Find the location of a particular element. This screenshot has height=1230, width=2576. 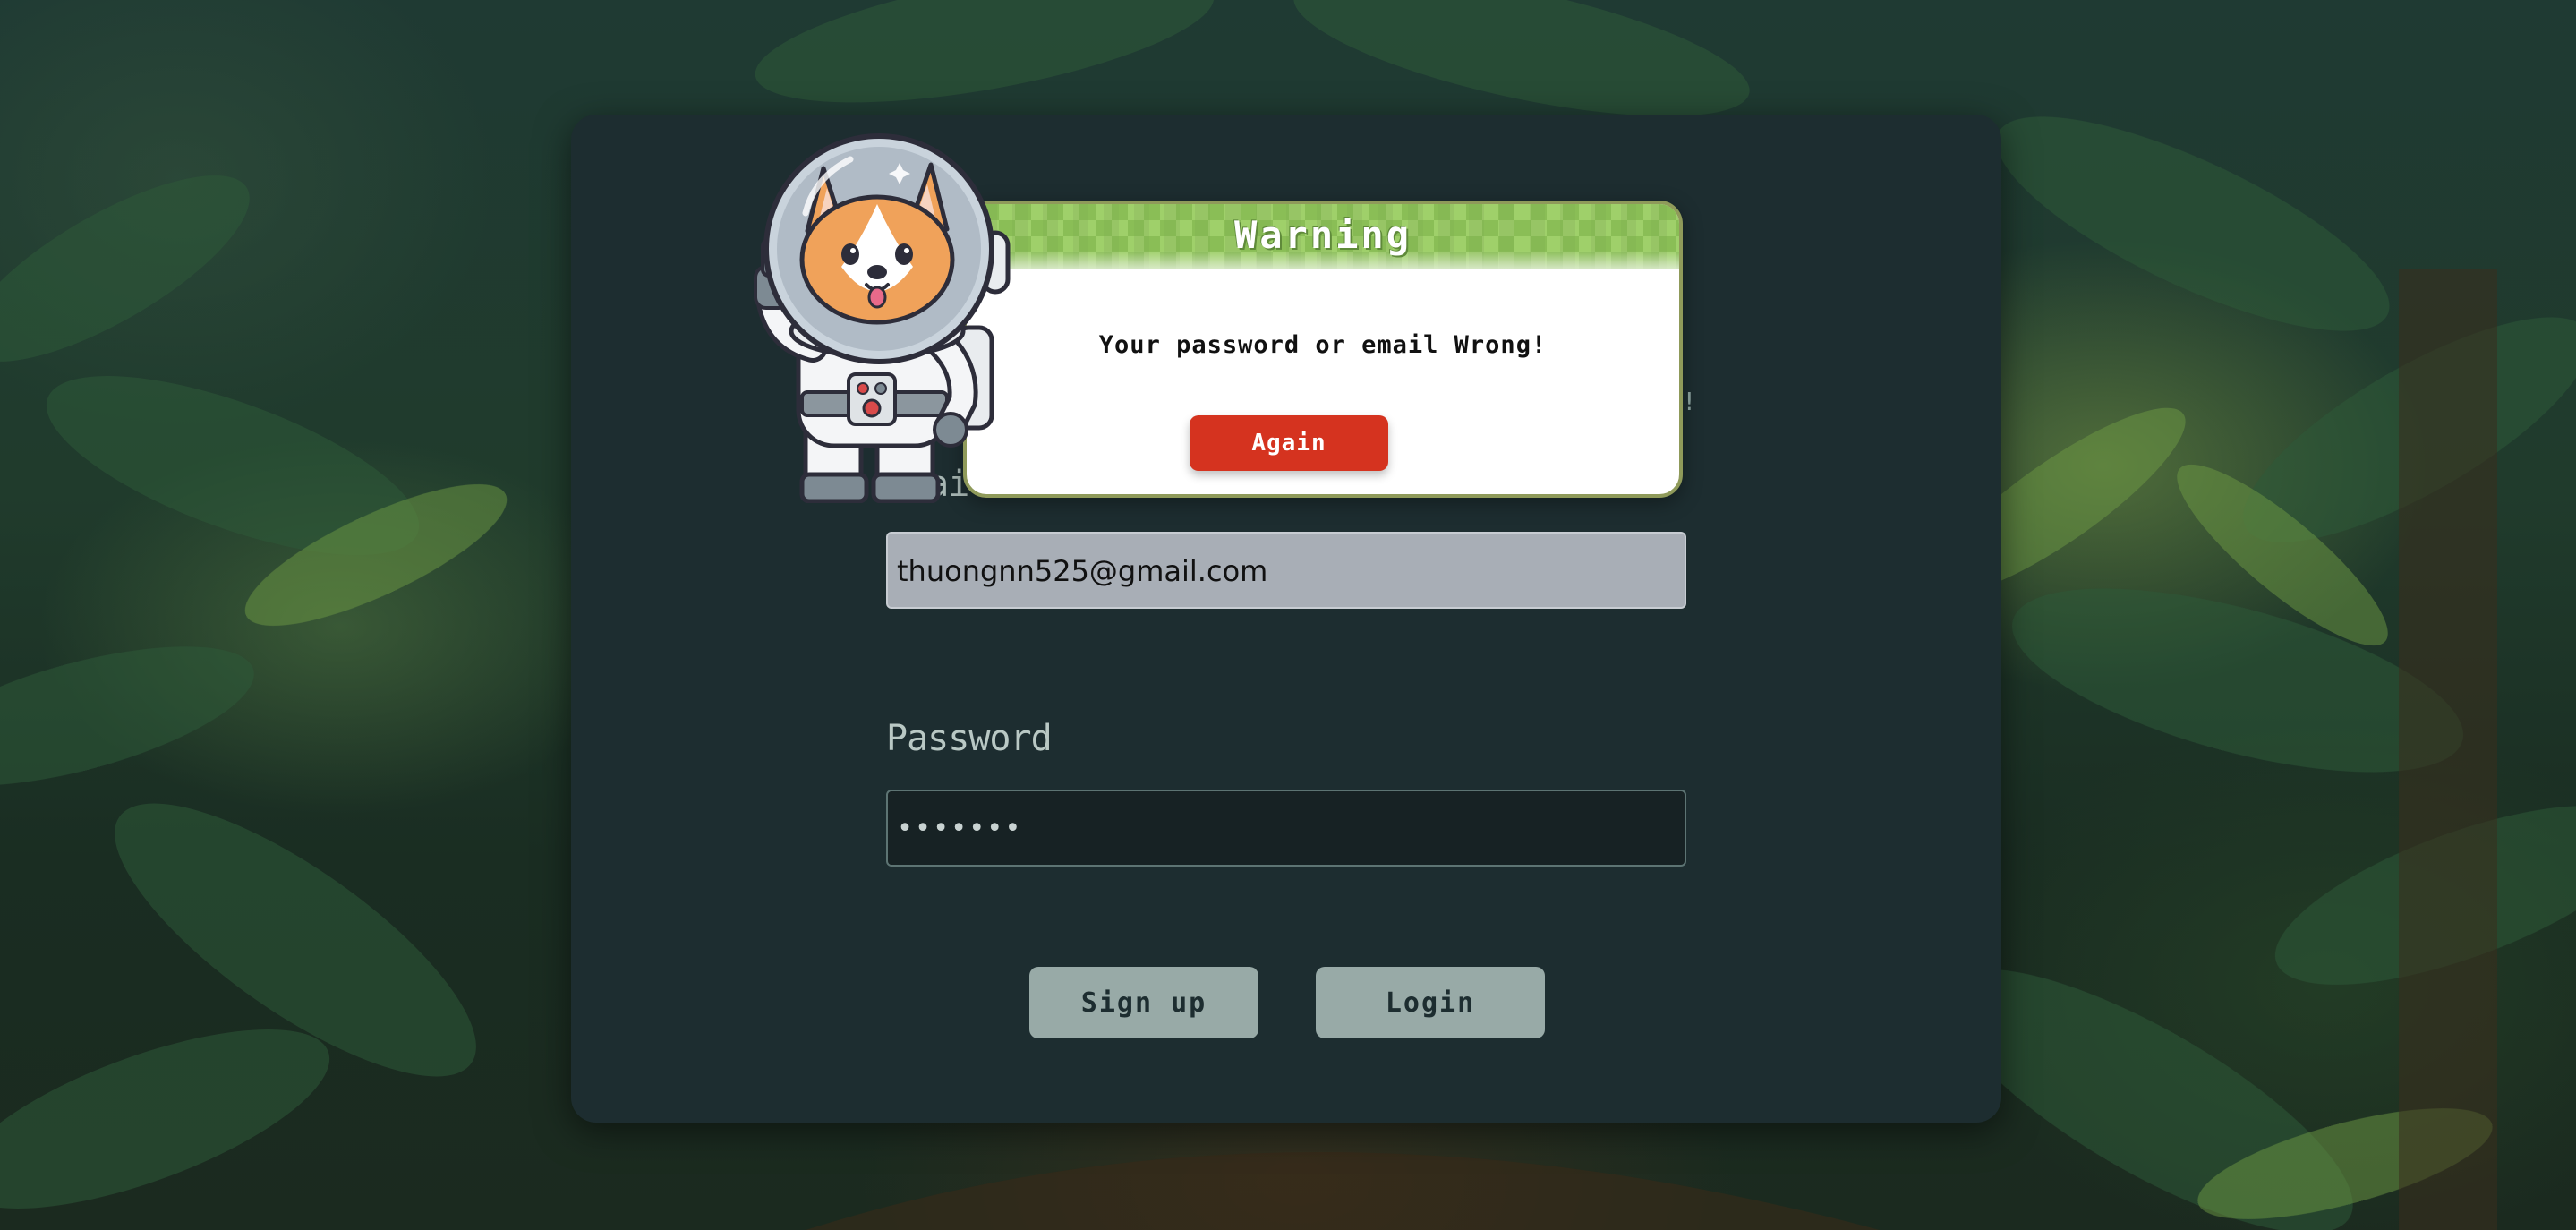

again-button: Again is located at coordinates (1289, 443).